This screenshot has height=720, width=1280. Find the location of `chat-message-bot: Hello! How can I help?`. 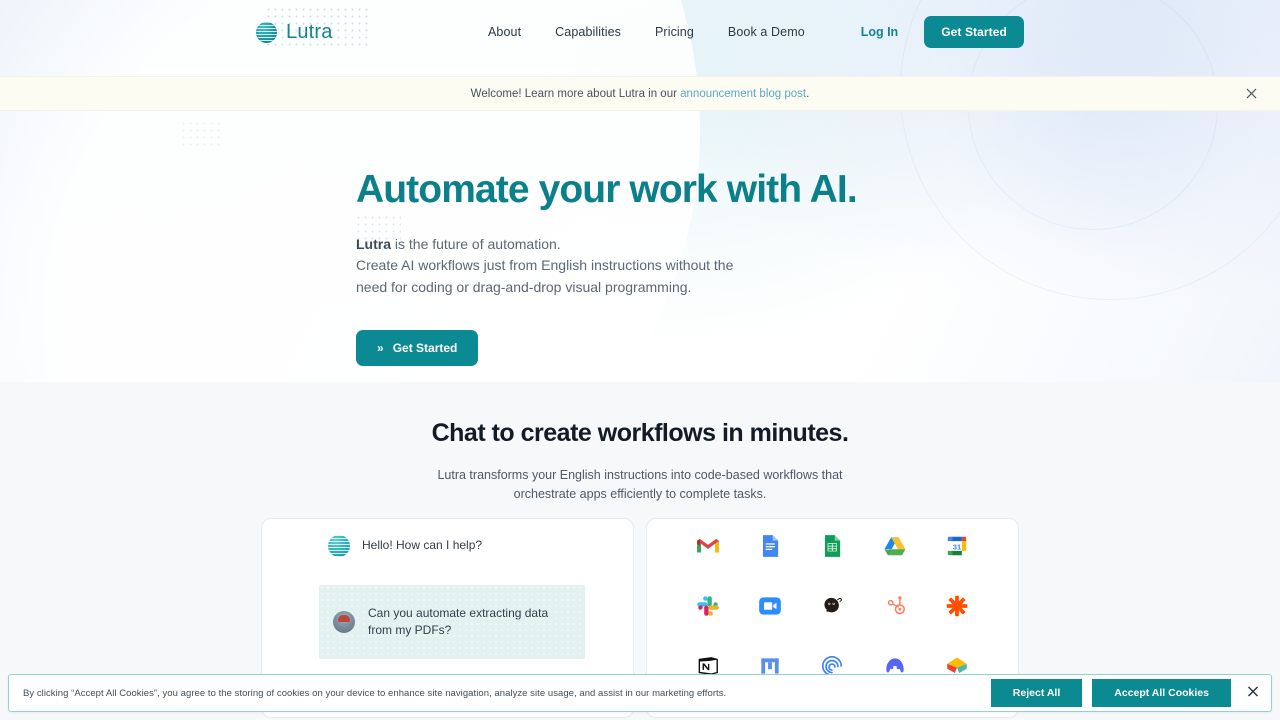

chat-message-bot: Hello! How can I help? is located at coordinates (447, 538).